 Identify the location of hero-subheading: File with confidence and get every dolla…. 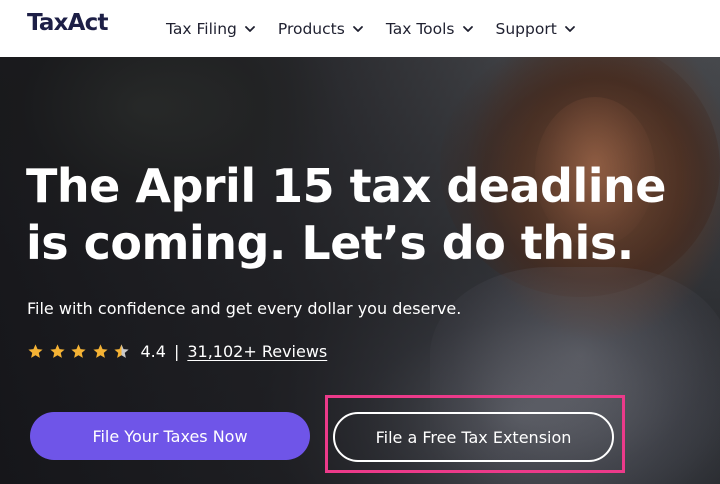
(244, 308).